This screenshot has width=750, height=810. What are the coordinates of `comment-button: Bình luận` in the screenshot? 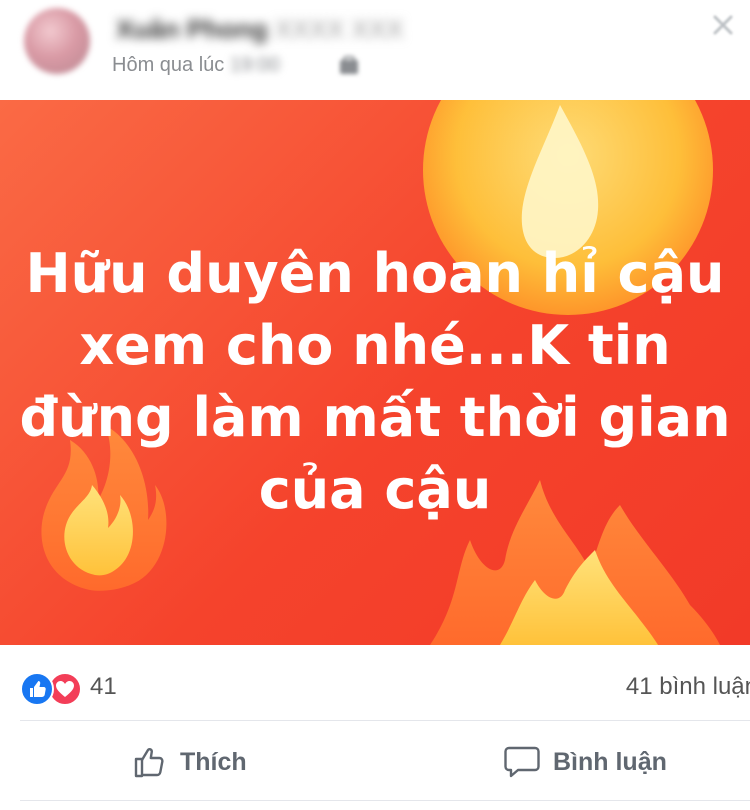 It's located at (585, 762).